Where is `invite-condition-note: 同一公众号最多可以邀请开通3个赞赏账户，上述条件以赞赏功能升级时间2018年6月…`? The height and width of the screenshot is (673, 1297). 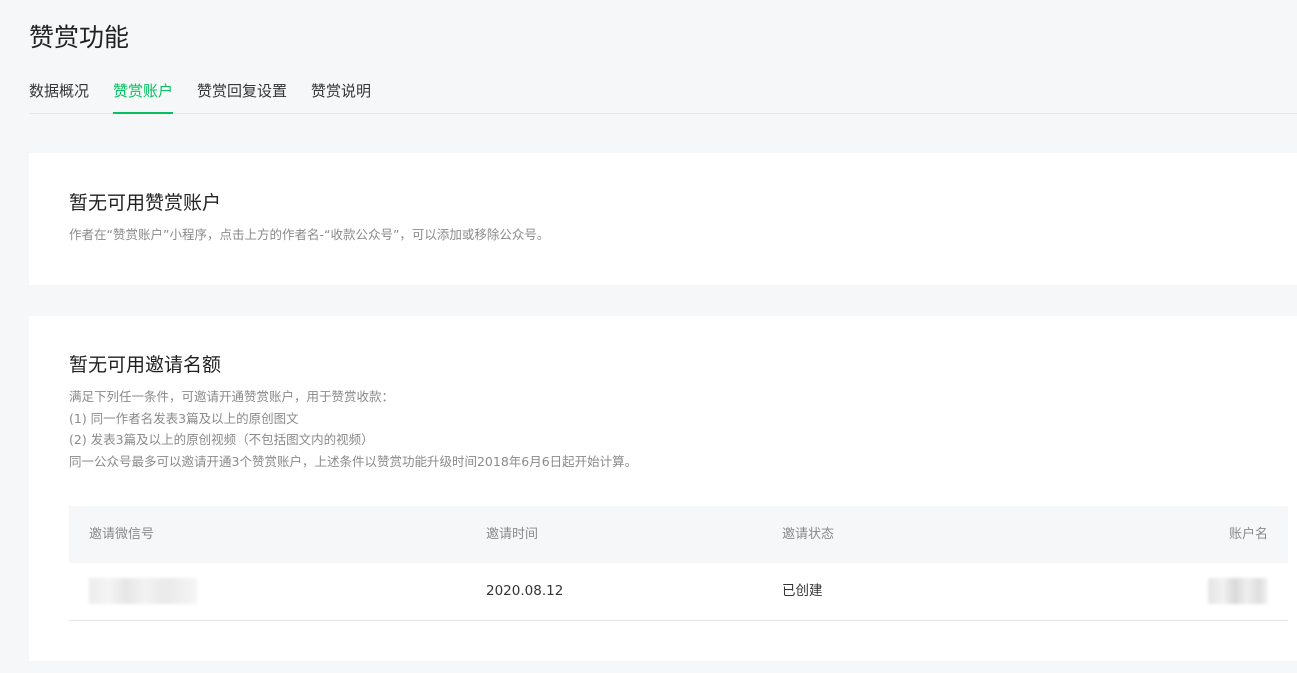 invite-condition-note: 同一公众号最多可以邀请开通3个赞赏账户，上述条件以赞赏功能升级时间2018年6月… is located at coordinates (353, 461).